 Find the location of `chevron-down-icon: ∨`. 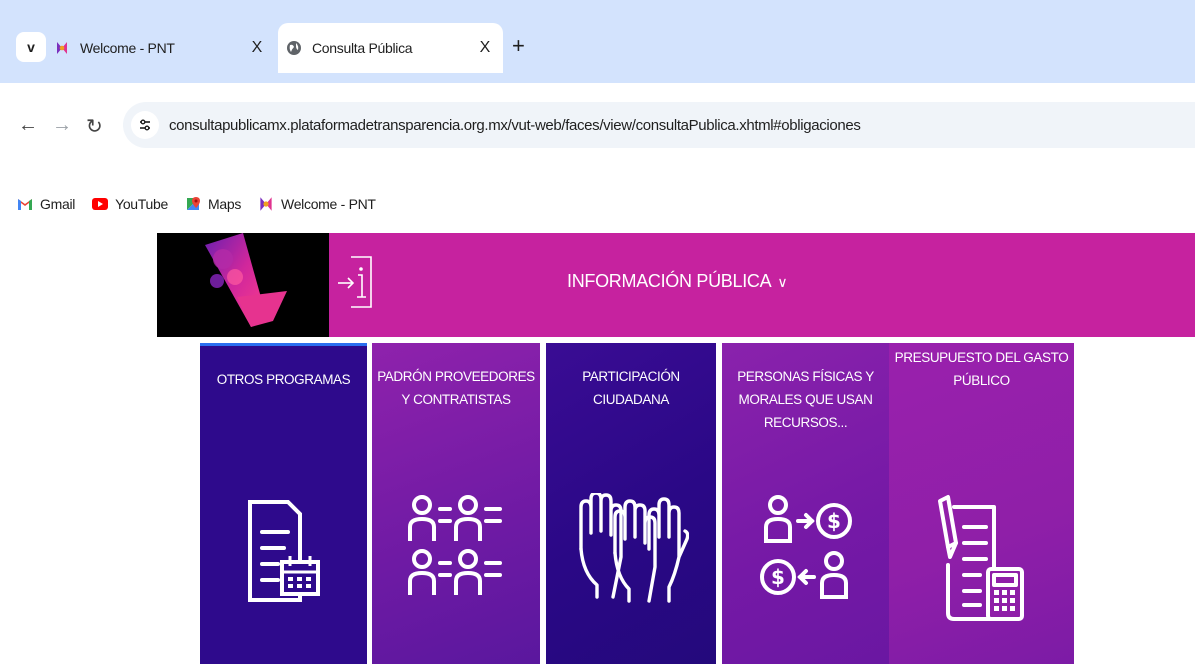

chevron-down-icon: ∨ is located at coordinates (782, 282).